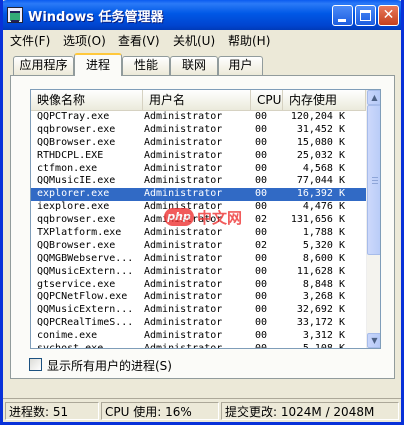 This screenshot has height=425, width=404. What do you see at coordinates (320, 181) in the screenshot?
I see `process-memory: 77,044 K` at bounding box center [320, 181].